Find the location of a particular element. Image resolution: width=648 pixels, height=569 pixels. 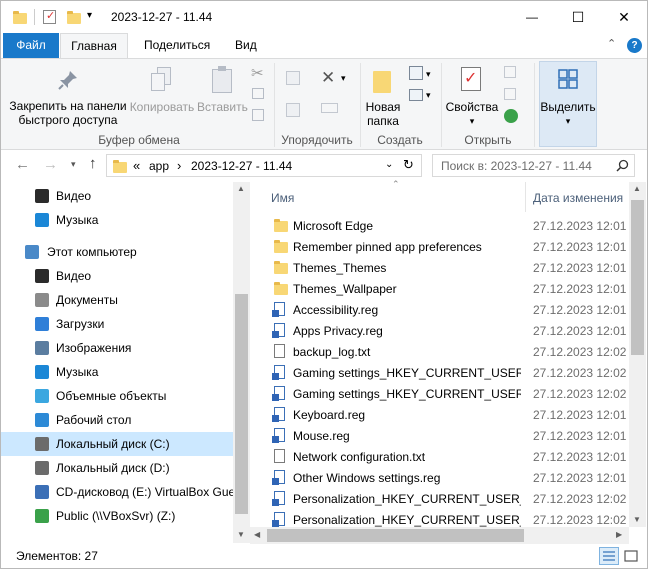

delete-dropdown-icon: ▾ is located at coordinates (343, 78).